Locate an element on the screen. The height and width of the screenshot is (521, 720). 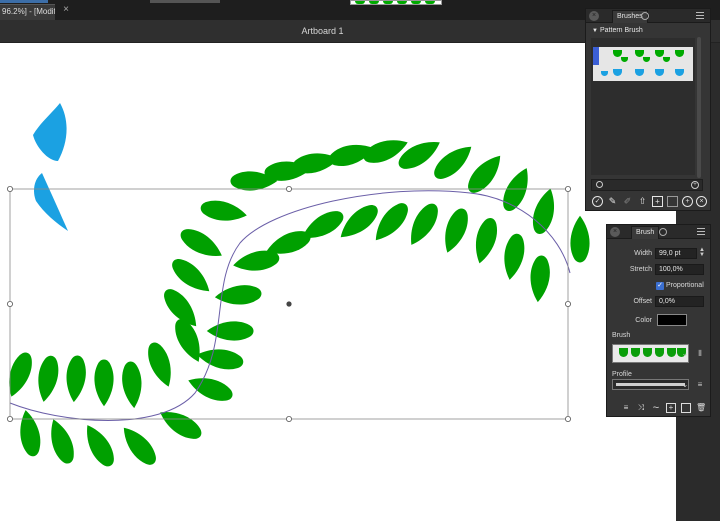
brush-label: Brush is located at coordinates (621, 335).